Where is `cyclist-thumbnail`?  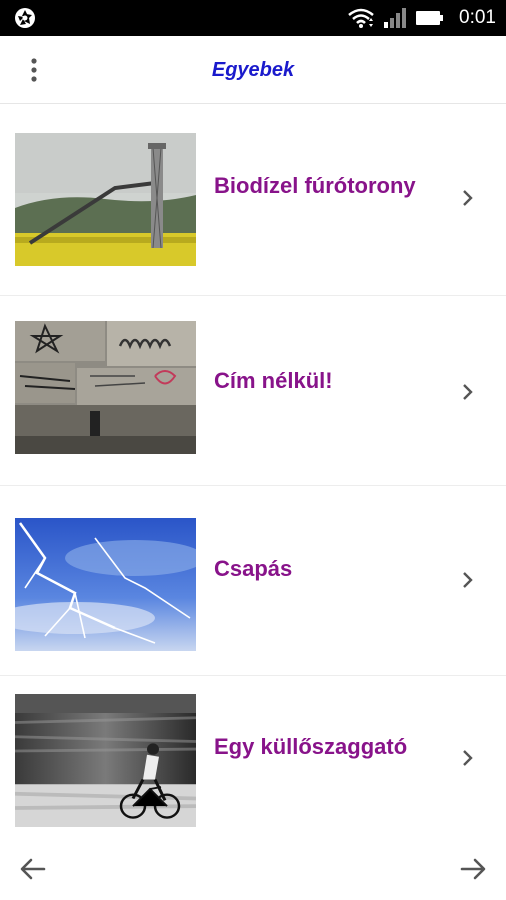
cyclist-thumbnail is located at coordinates (105, 760).